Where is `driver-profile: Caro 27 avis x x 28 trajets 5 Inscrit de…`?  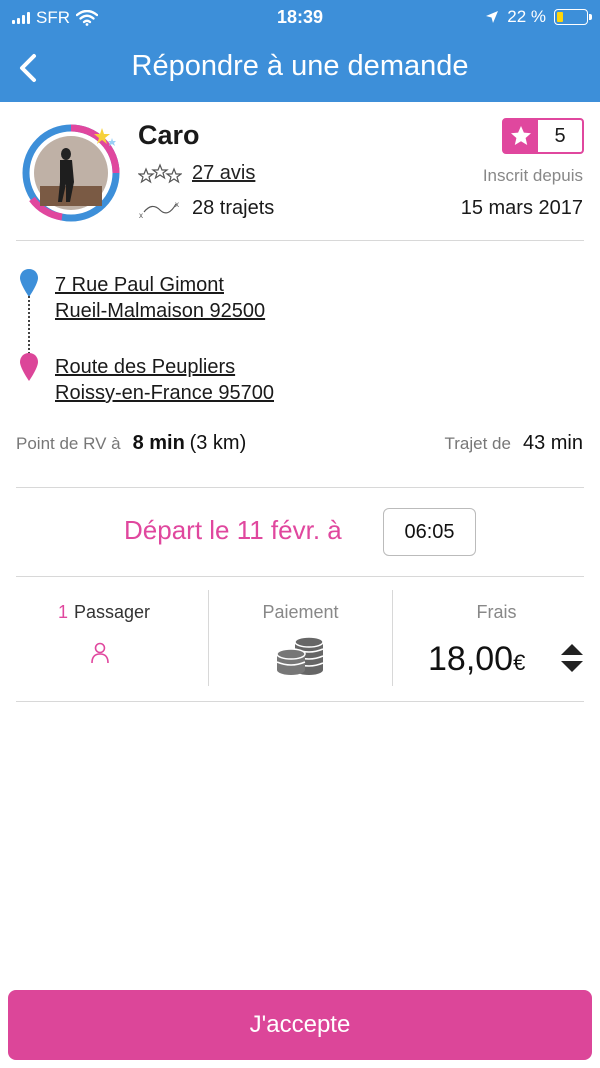 driver-profile: Caro 27 avis x x 28 trajets 5 Inscrit de… is located at coordinates (300, 172).